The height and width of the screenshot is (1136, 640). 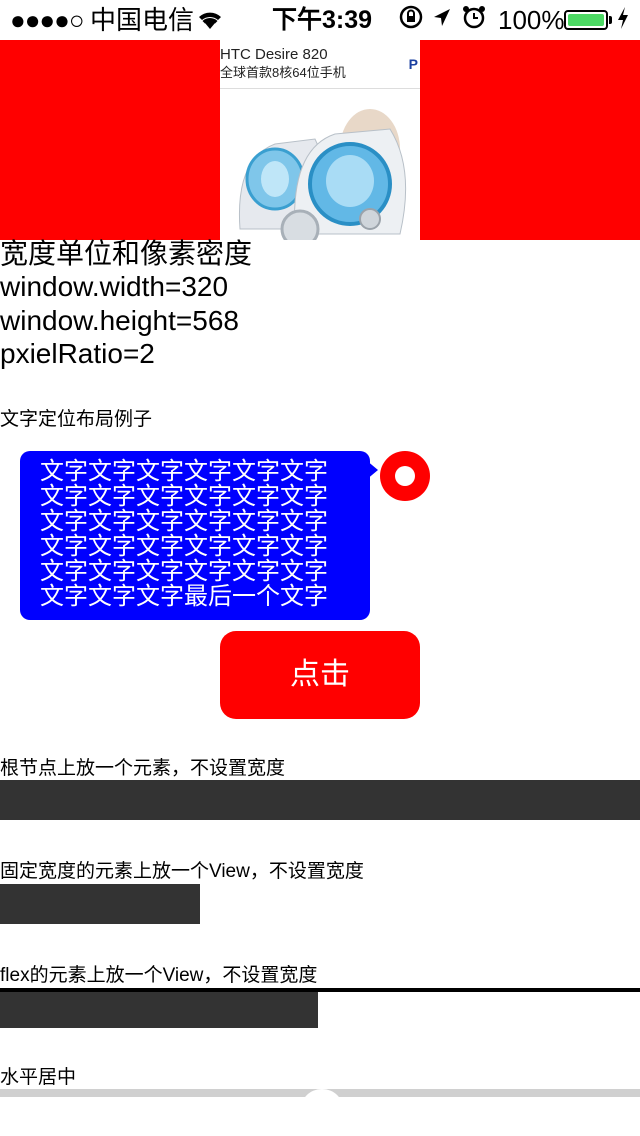 I want to click on center-label: 水平居中, so click(x=38, y=1077).